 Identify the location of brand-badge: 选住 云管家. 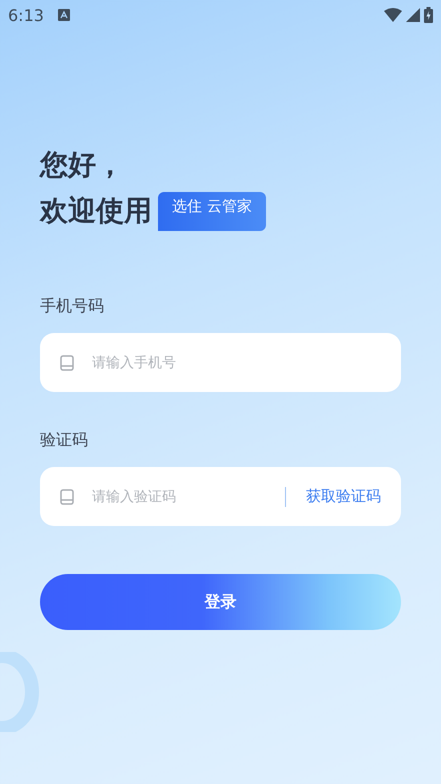
(212, 211).